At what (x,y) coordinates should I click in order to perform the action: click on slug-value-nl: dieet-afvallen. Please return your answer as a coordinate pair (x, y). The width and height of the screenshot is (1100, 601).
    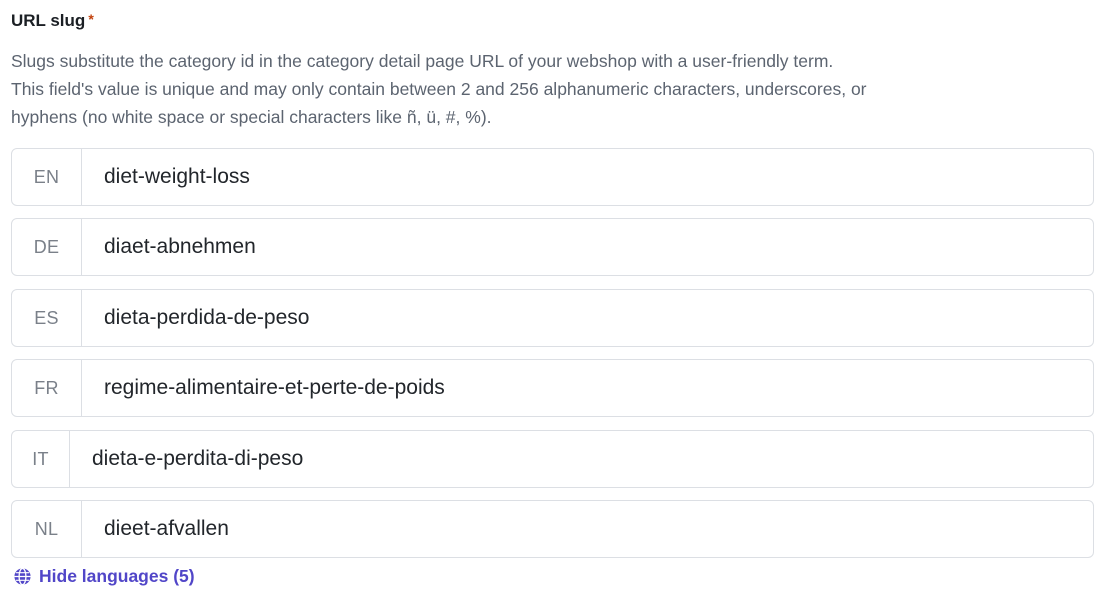
    Looking at the image, I should click on (587, 529).